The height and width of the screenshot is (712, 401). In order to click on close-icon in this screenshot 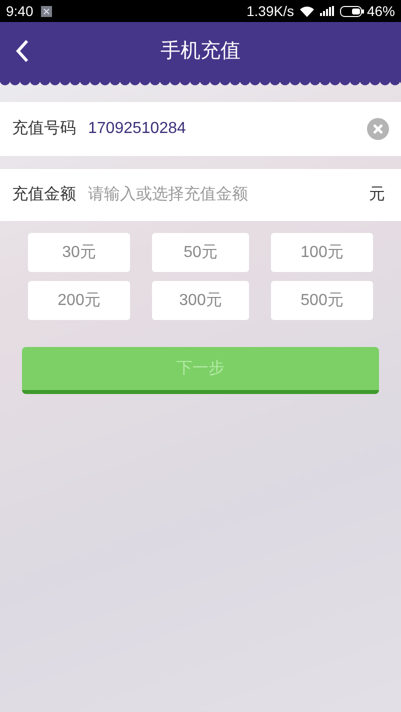, I will do `click(378, 129)`.